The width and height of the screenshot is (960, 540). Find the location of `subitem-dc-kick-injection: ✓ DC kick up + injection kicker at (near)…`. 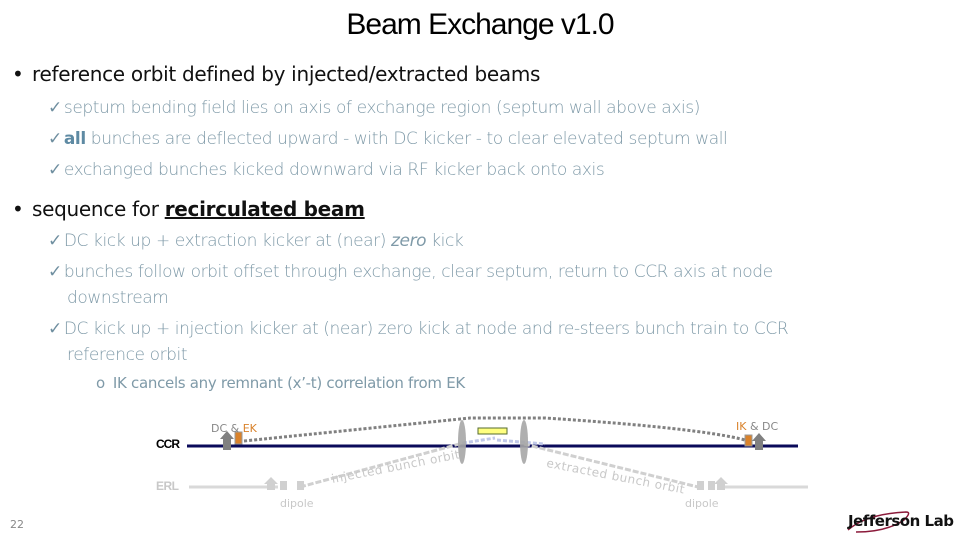

subitem-dc-kick-injection: ✓ DC kick up + injection kicker at (near)… is located at coordinates (418, 329).